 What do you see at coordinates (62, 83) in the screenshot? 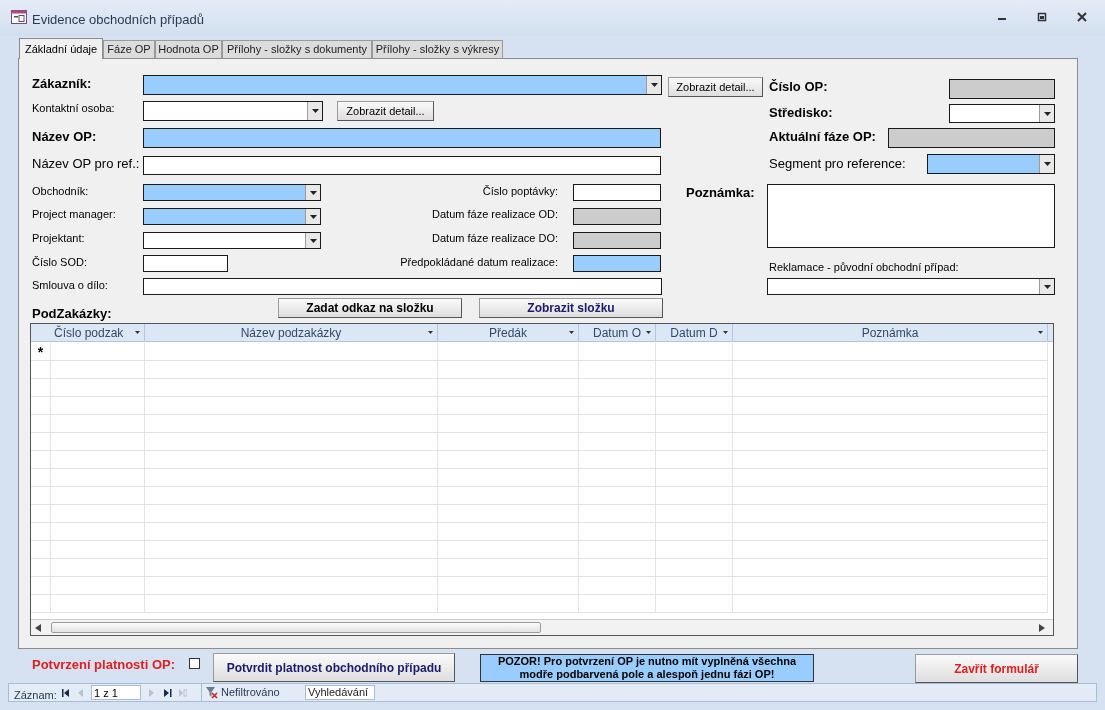
I see `field-label: Zákazník:` at bounding box center [62, 83].